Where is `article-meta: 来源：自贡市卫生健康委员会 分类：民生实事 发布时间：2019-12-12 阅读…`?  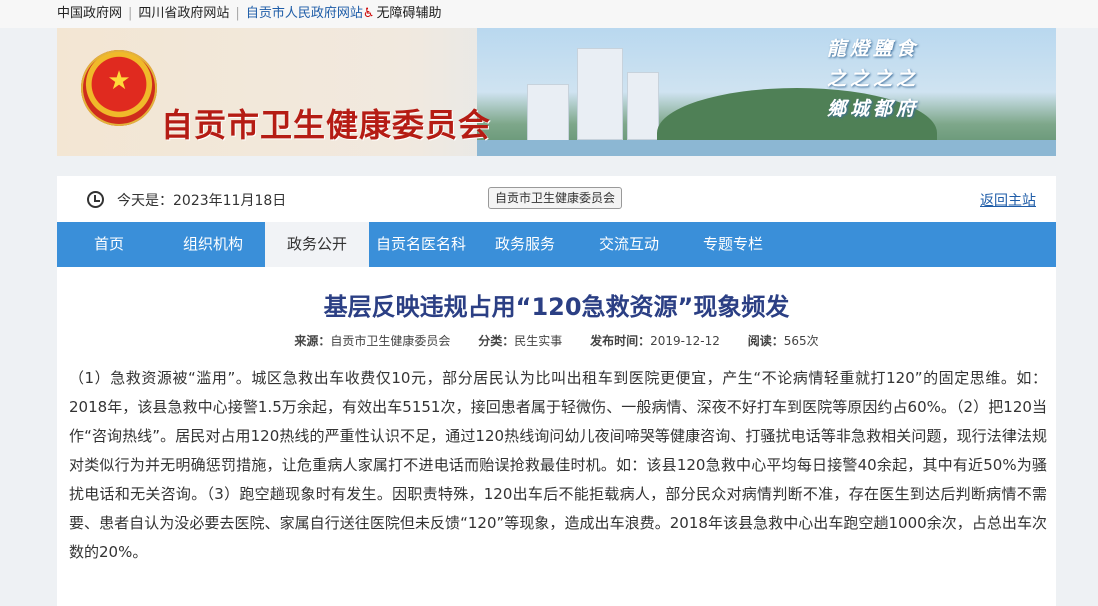 article-meta: 来源：自贡市卫生健康委员会 分类：民生实事 发布时间：2019-12-12 阅读… is located at coordinates (556, 340).